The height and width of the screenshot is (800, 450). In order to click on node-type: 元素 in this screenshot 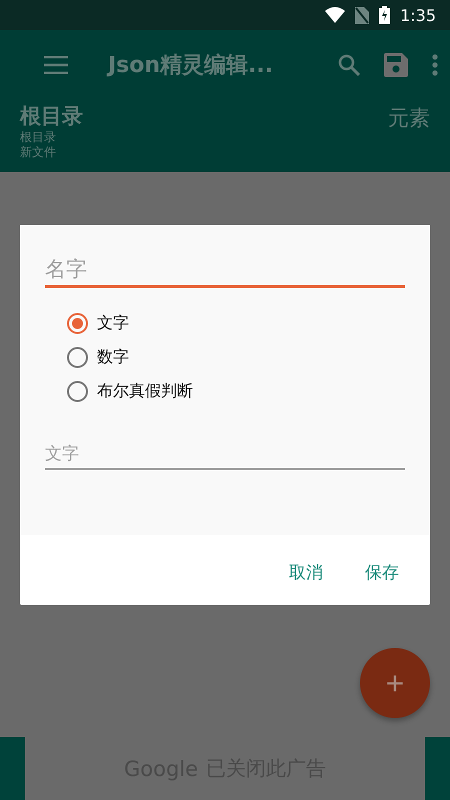, I will do `click(409, 118)`.